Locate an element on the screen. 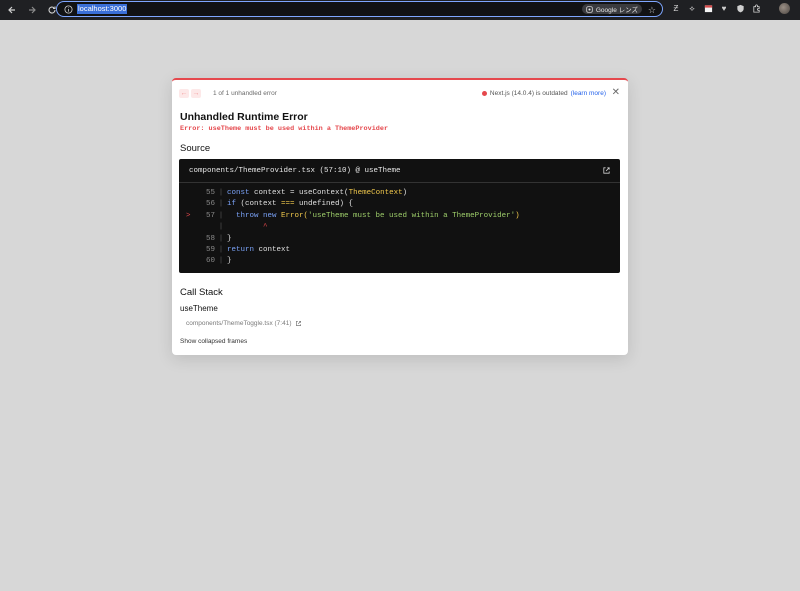  line-number: 58 is located at coordinates (210, 238).